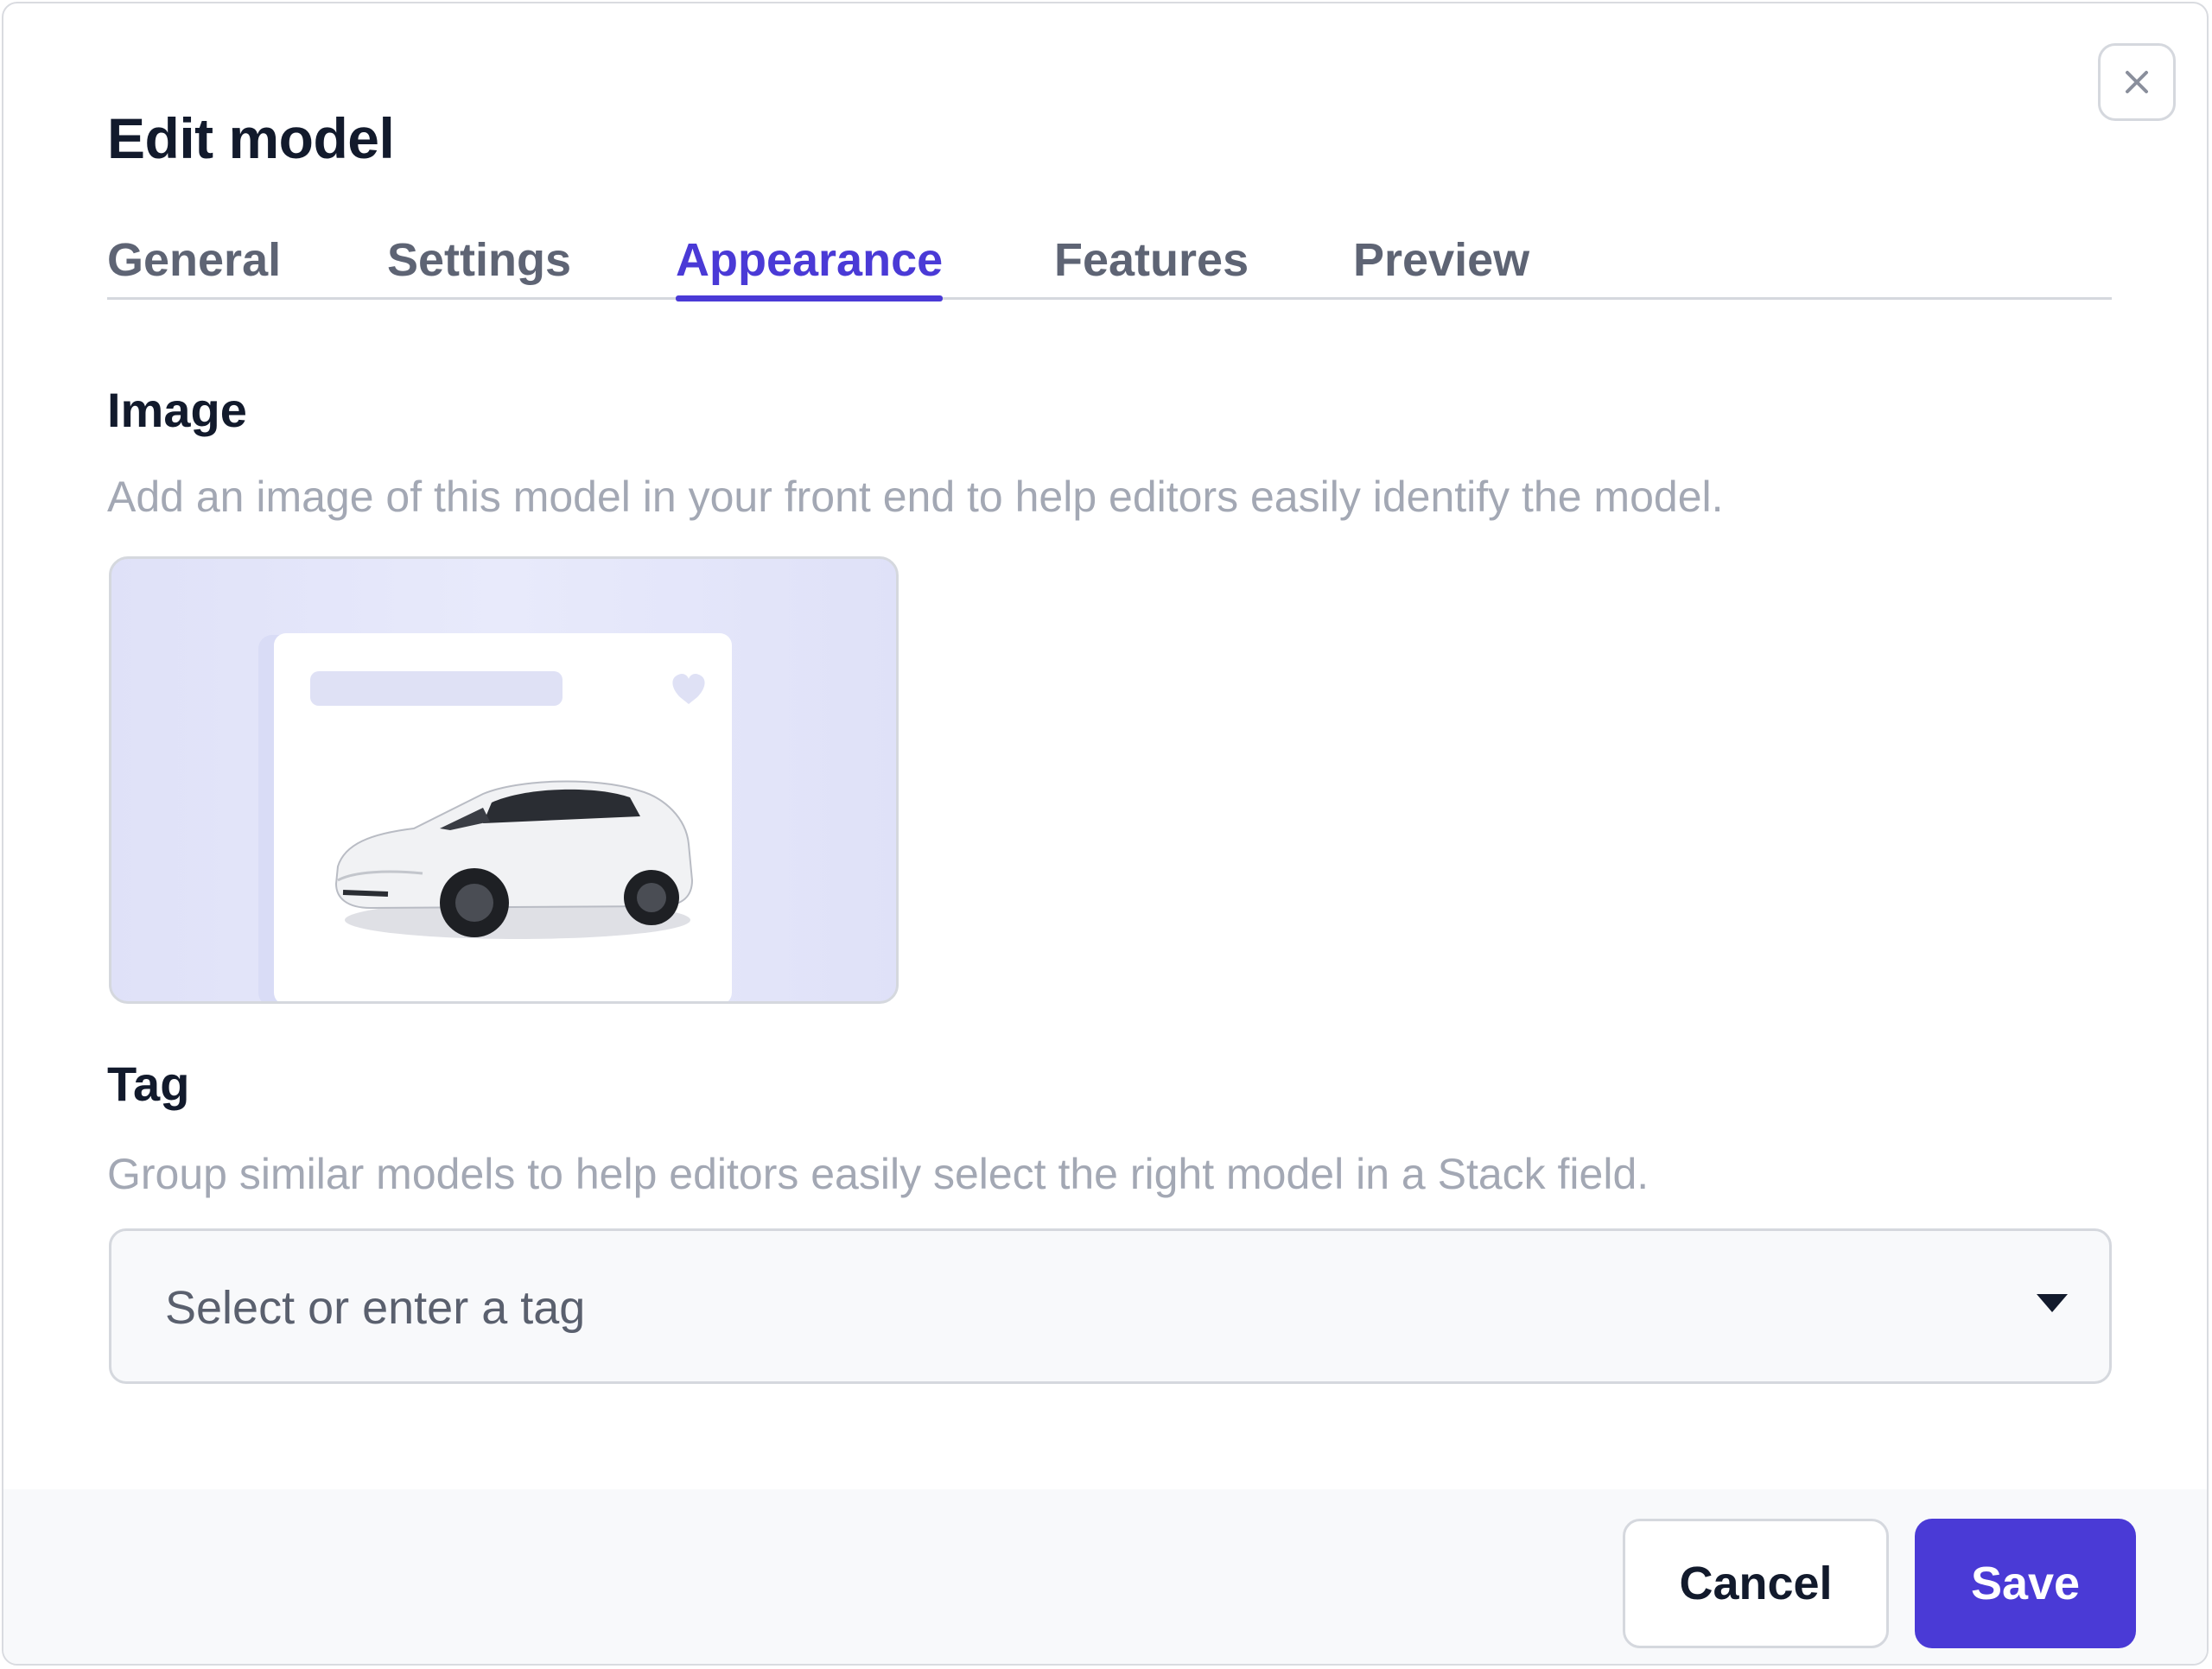 Image resolution: width=2212 pixels, height=1669 pixels. What do you see at coordinates (1756, 1583) in the screenshot?
I see `cancel-button: Cancel` at bounding box center [1756, 1583].